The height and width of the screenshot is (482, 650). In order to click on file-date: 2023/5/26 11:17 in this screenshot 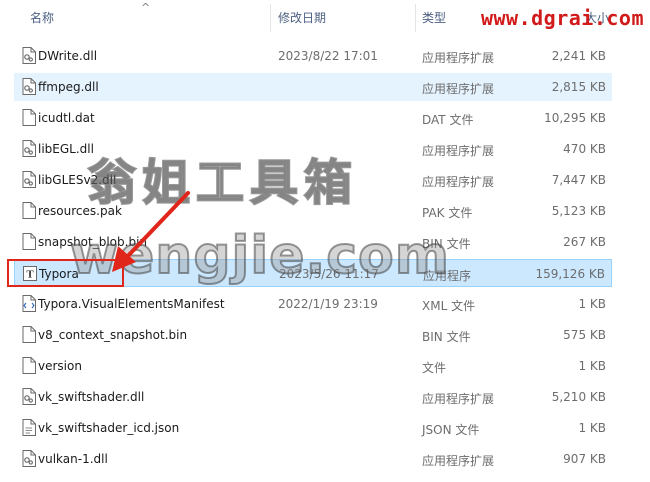, I will do `click(329, 274)`.